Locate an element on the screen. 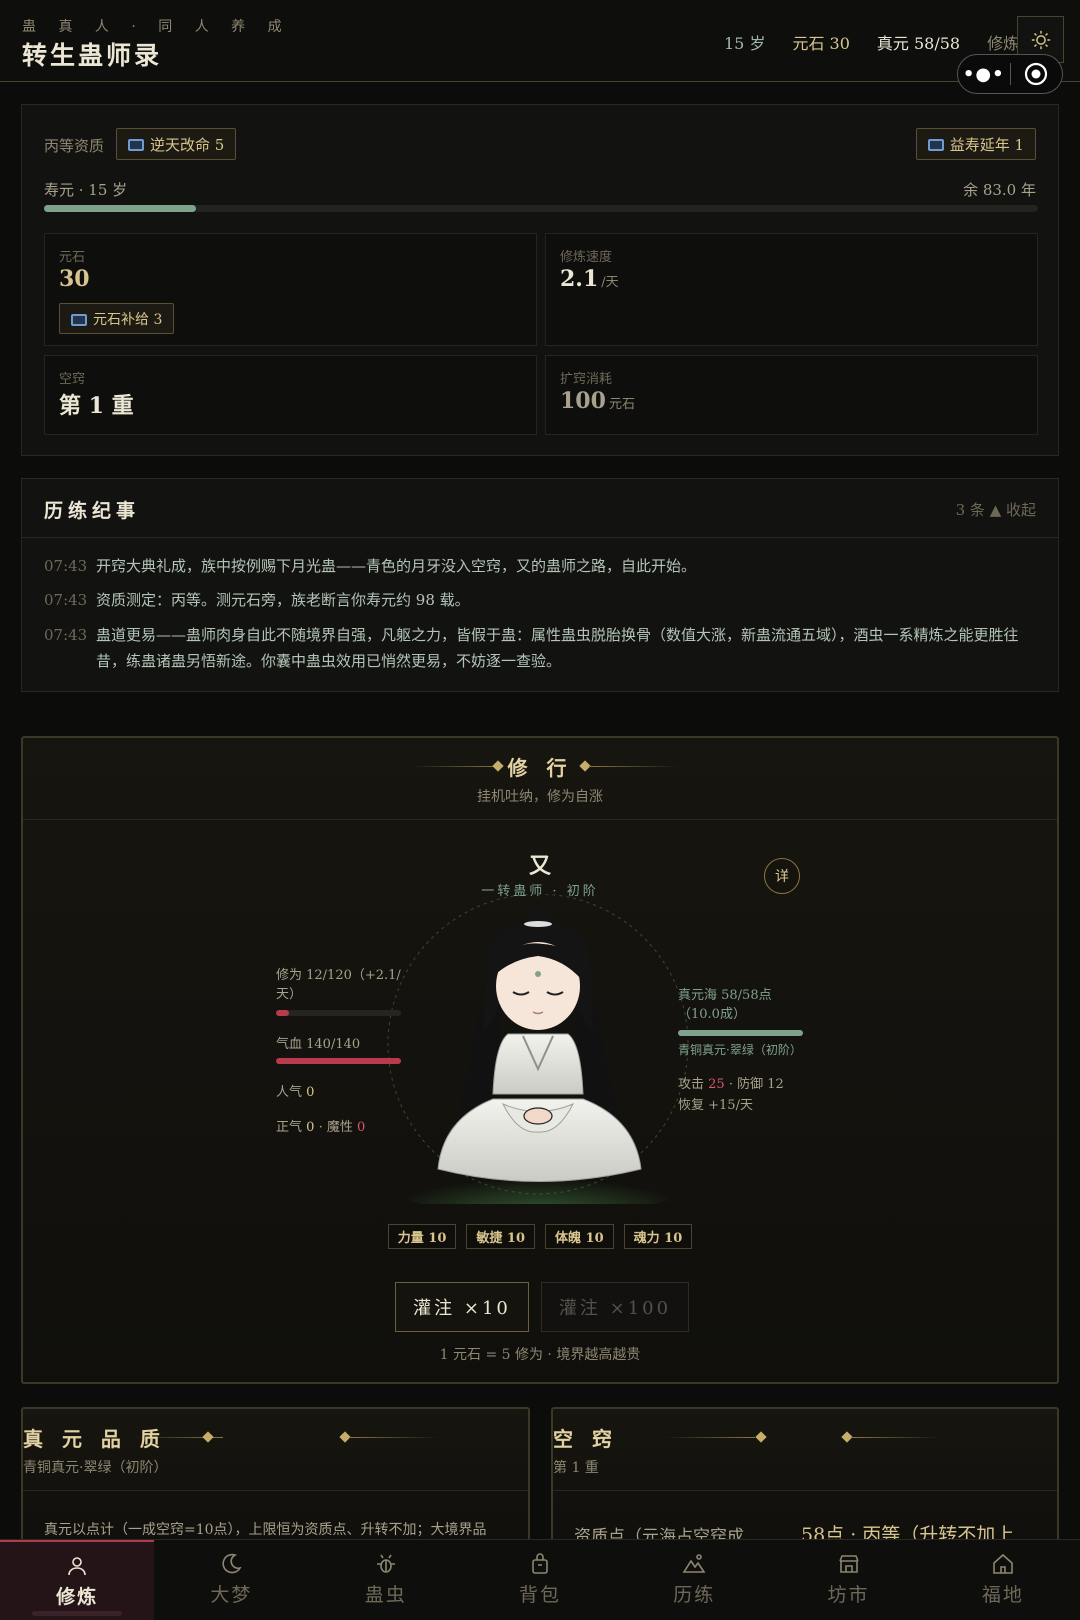 This screenshot has width=1080, height=1620. aperture-header: 空 窍 第 1 重 is located at coordinates (805, 1450).